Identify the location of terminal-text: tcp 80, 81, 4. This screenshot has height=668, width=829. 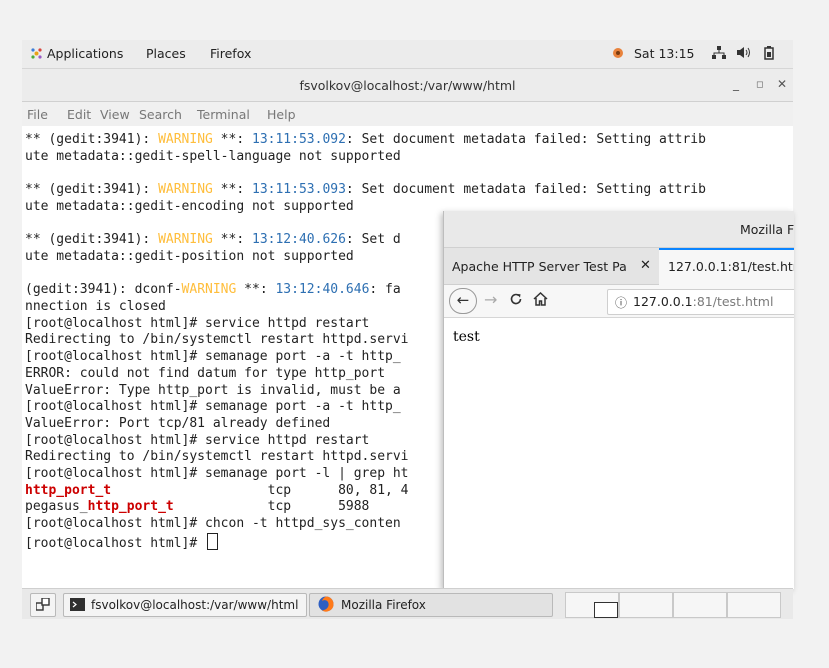
(260, 490).